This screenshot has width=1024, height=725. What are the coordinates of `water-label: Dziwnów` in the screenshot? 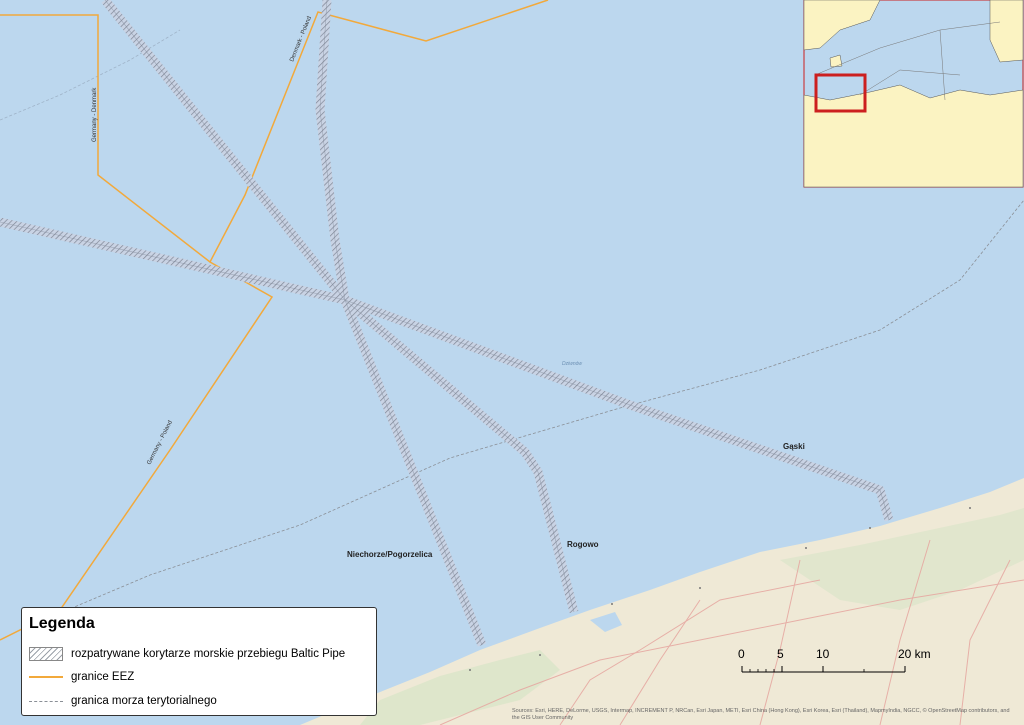 It's located at (572, 364).